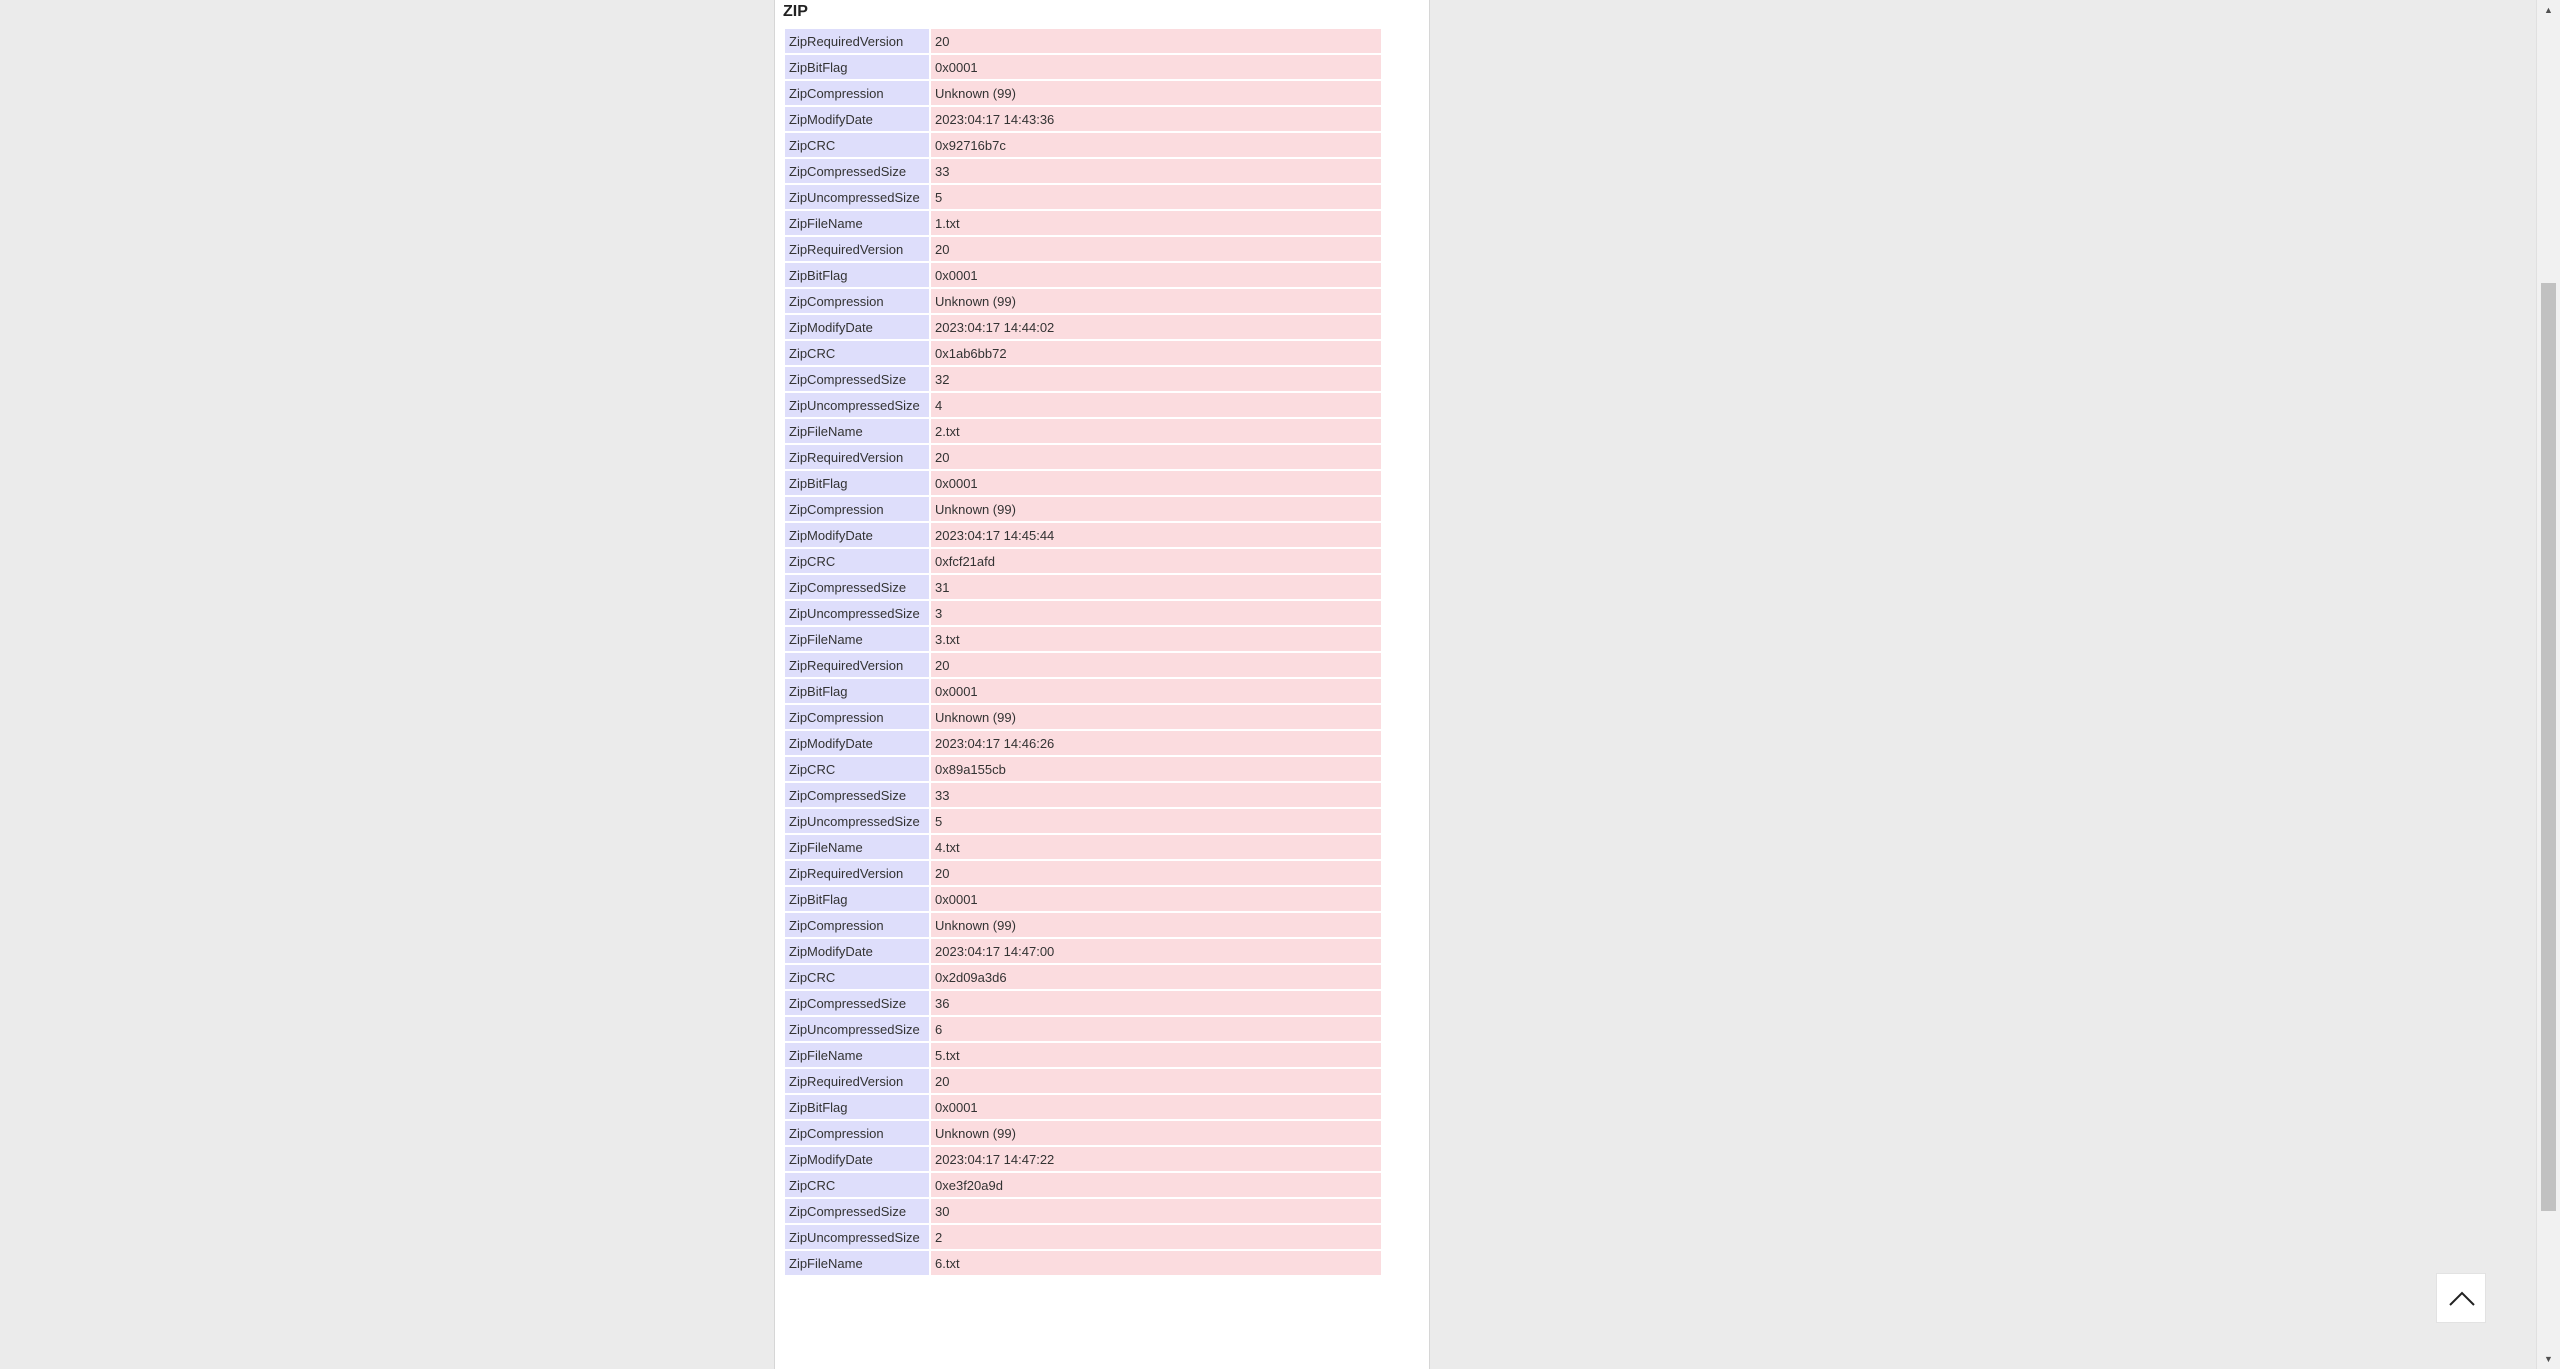 This screenshot has width=2560, height=1369. Describe the element at coordinates (1156, 224) in the screenshot. I see `row-value: 1.txt` at that location.